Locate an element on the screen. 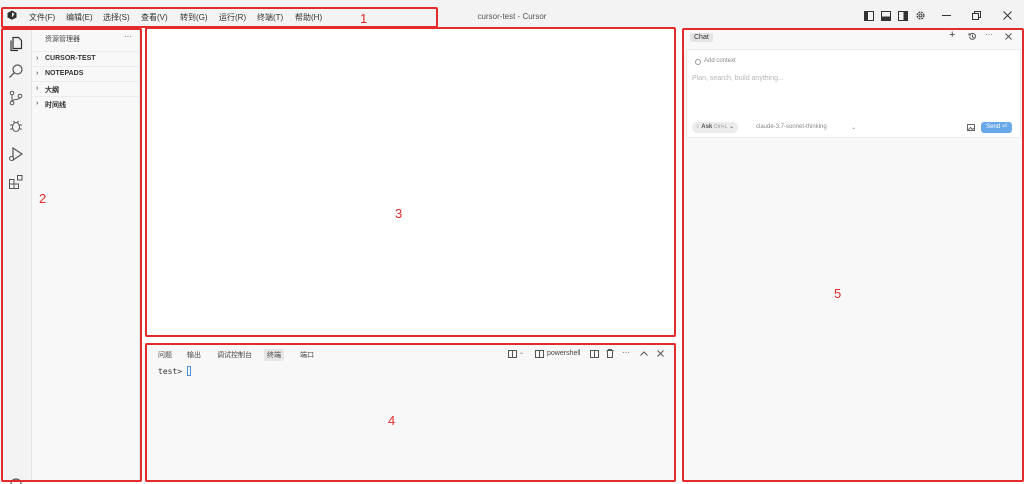 The image size is (1024, 484). panel-more-icon: ··· is located at coordinates (626, 352).